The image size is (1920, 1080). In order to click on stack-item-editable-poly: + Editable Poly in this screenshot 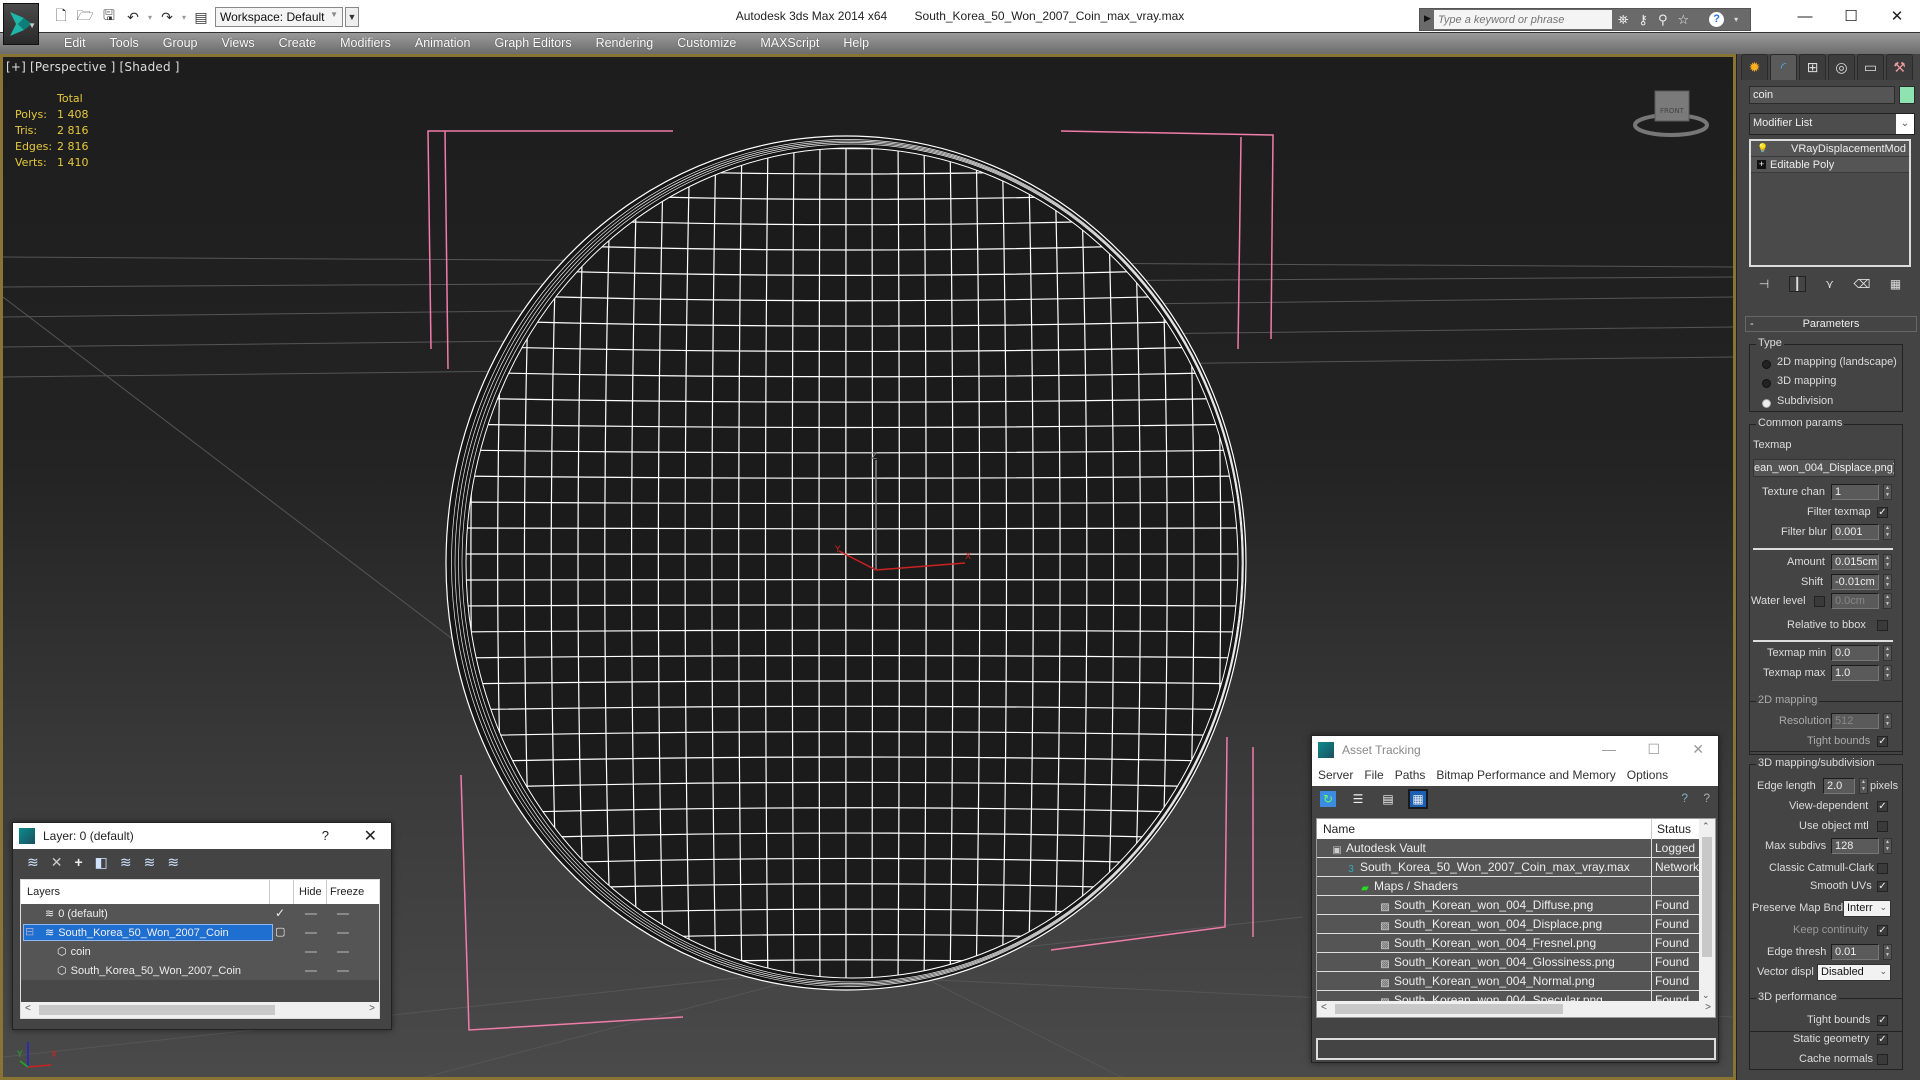, I will do `click(1830, 165)`.